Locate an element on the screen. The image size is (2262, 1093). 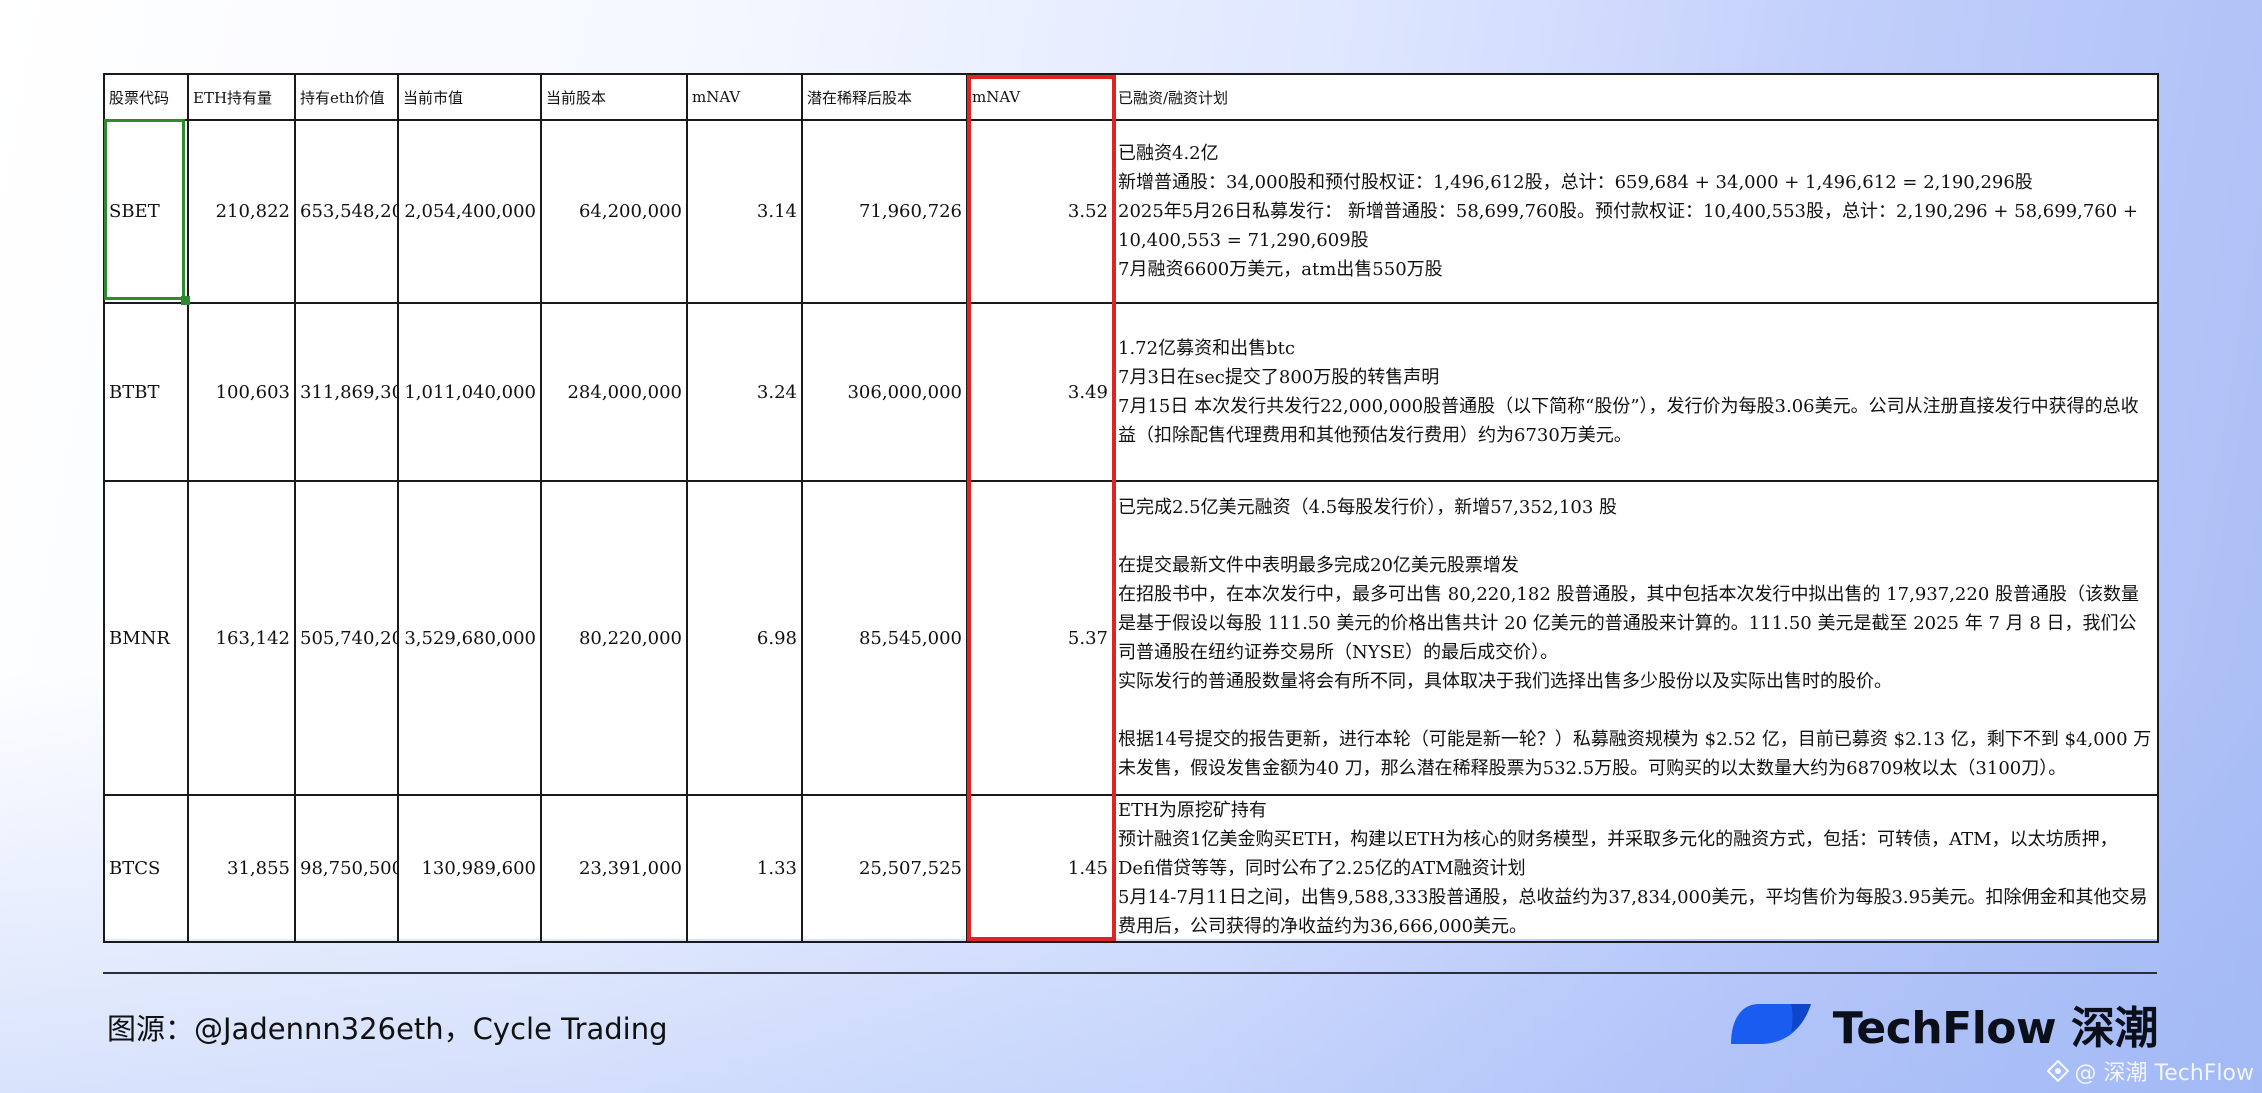
eth-holdings-cell: 100,603 is located at coordinates (241, 392).